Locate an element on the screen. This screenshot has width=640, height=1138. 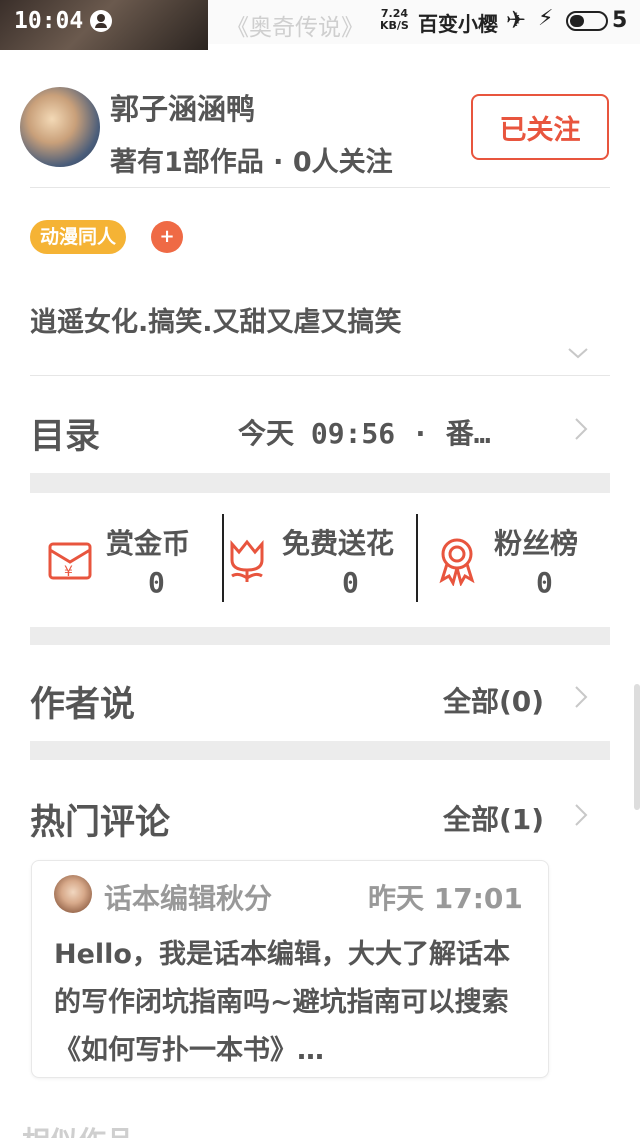
network-speed-unit: KB/S is located at coordinates (394, 25).